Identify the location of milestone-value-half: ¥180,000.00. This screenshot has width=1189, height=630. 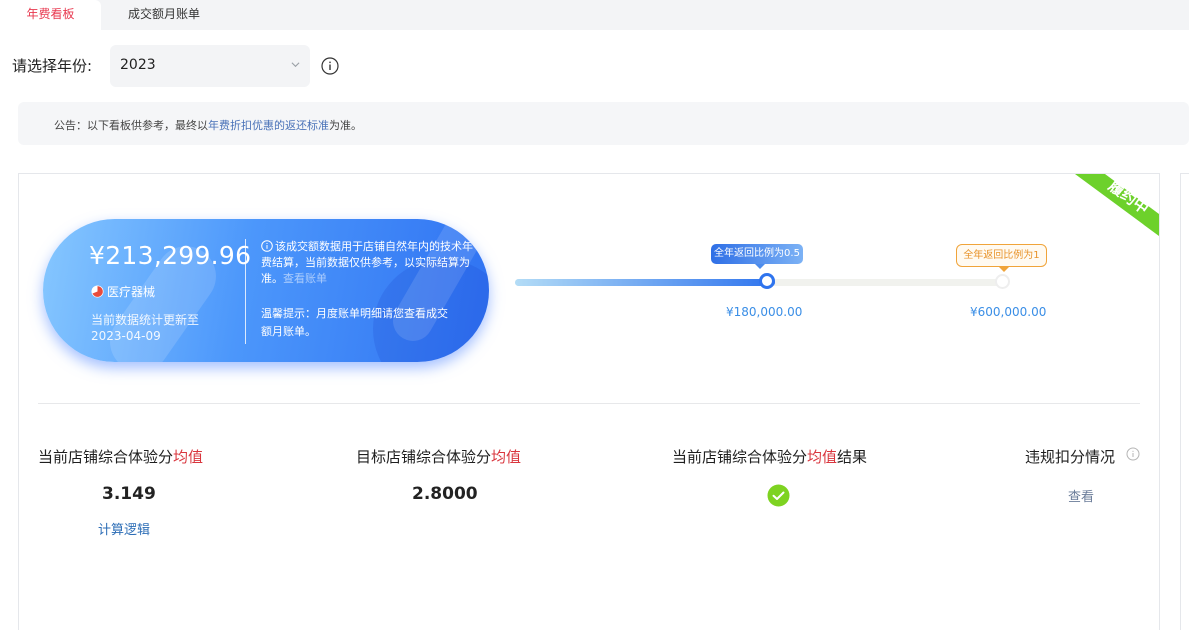
(764, 312).